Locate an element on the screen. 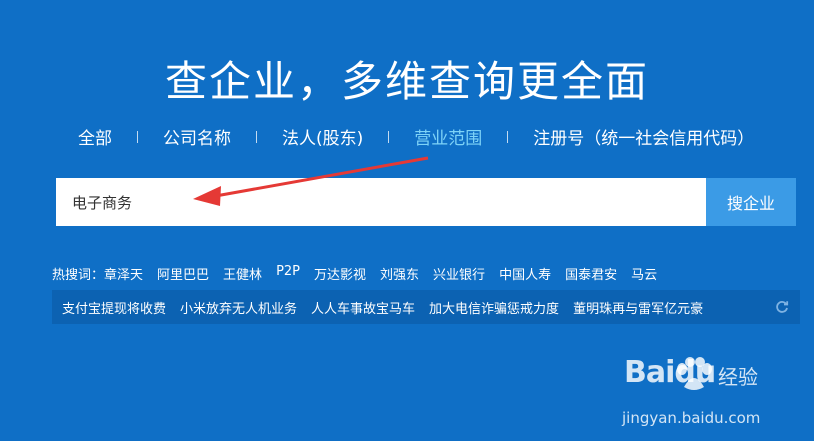 The image size is (814, 441). search-input is located at coordinates (381, 202).